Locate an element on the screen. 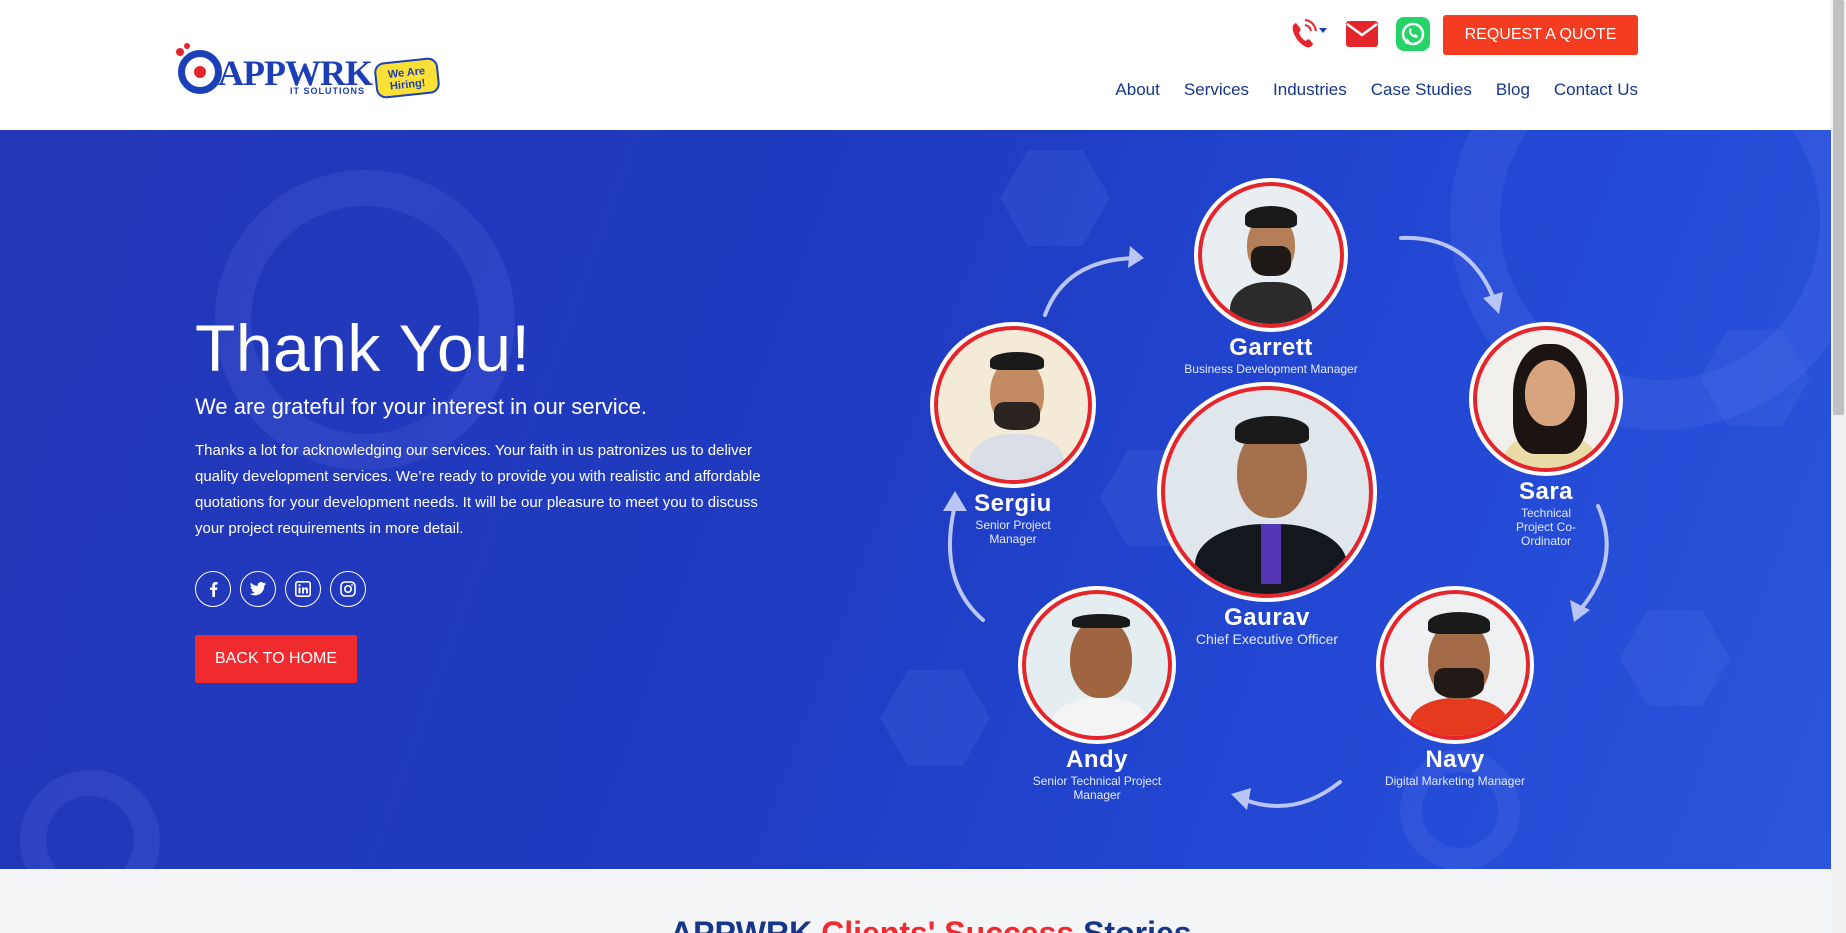  hiring-badge: We Are Hiring! is located at coordinates (407, 78).